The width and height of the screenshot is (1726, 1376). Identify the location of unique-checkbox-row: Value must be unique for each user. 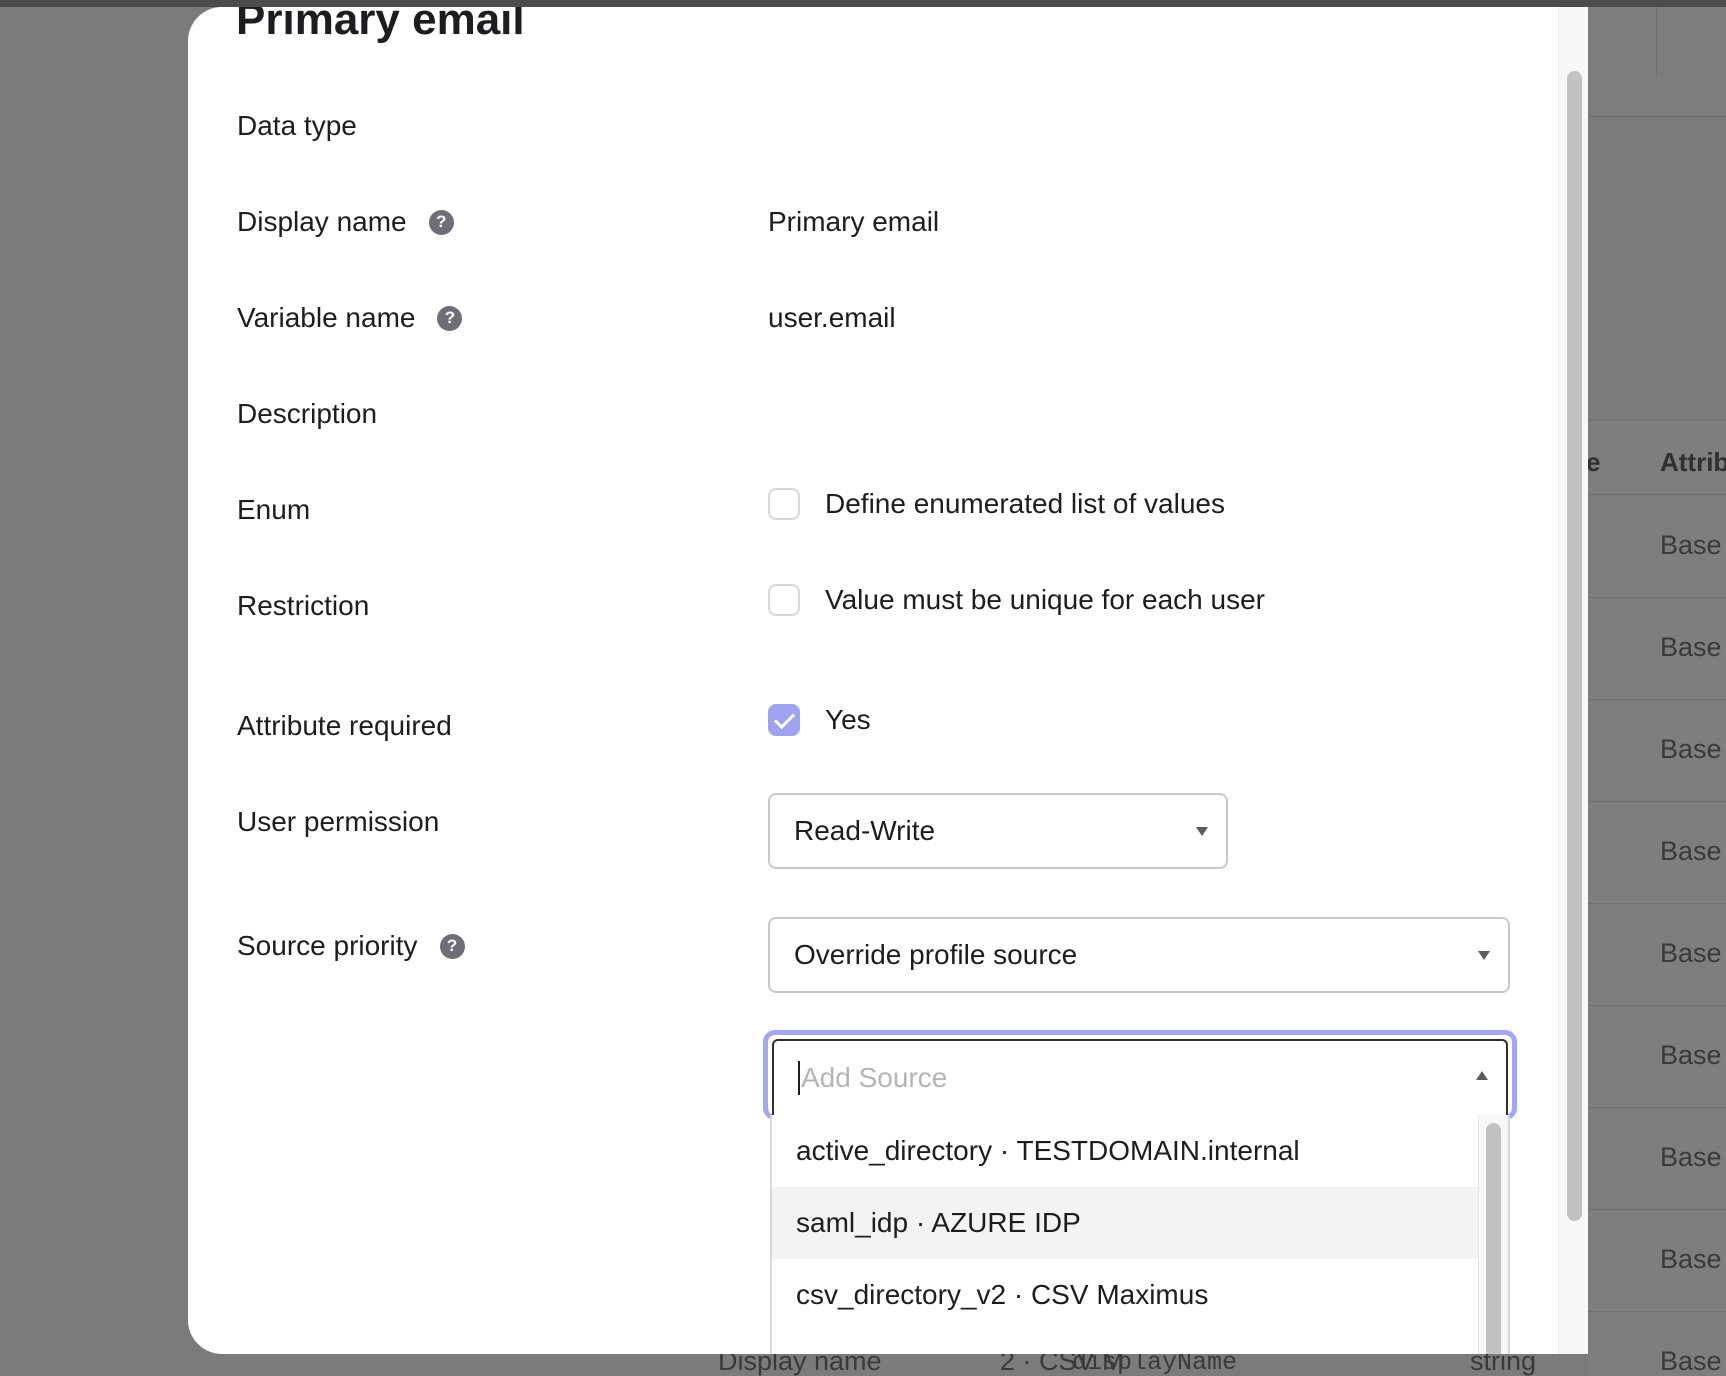
(1016, 600).